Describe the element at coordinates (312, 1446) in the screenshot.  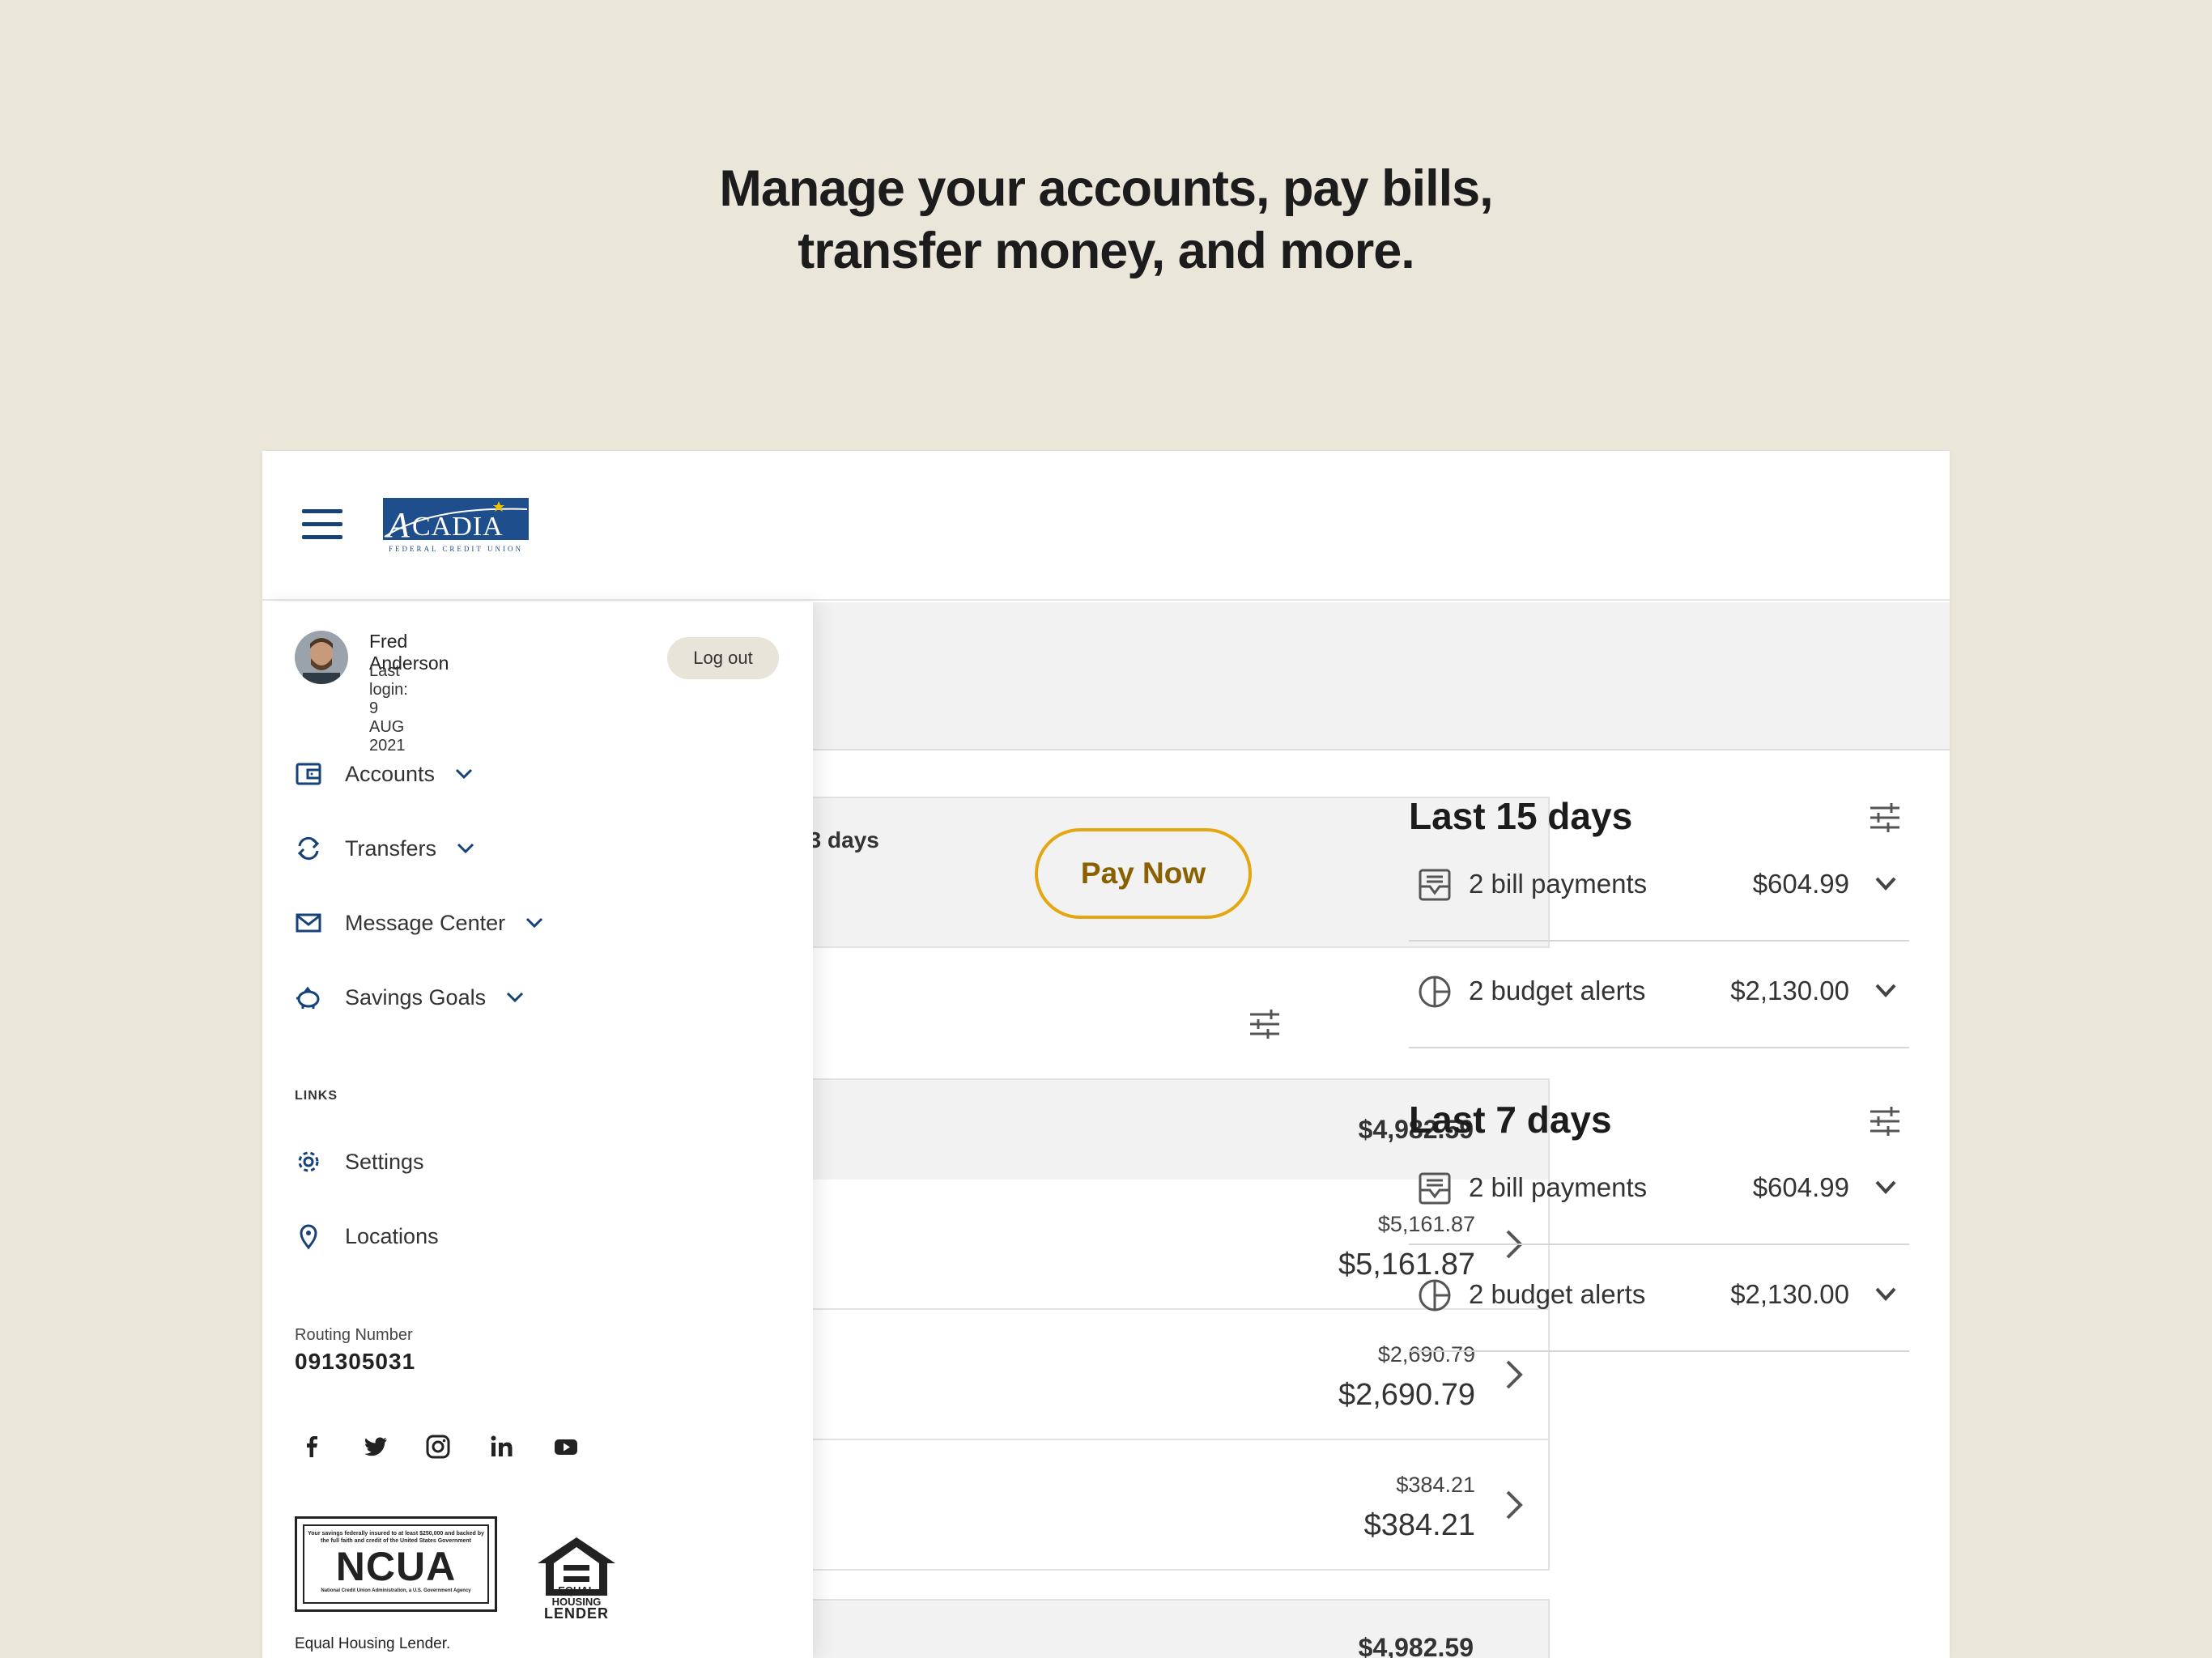
I see `facebook-icon` at that location.